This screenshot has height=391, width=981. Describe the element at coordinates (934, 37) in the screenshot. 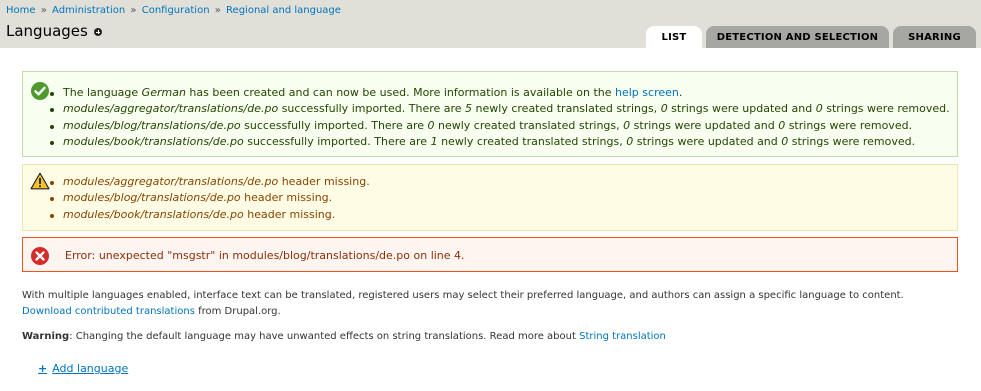

I see `tab-sharing: SHARING` at that location.